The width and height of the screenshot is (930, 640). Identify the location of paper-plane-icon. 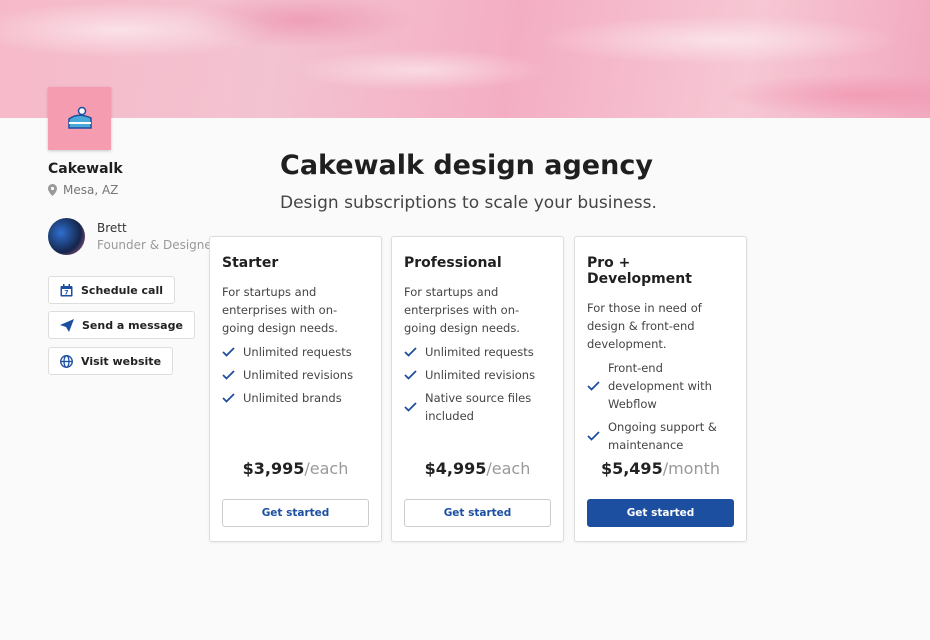
(67, 325).